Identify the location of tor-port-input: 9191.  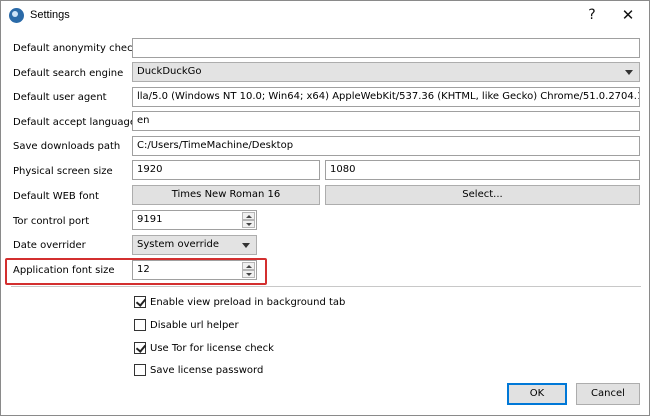
(194, 220).